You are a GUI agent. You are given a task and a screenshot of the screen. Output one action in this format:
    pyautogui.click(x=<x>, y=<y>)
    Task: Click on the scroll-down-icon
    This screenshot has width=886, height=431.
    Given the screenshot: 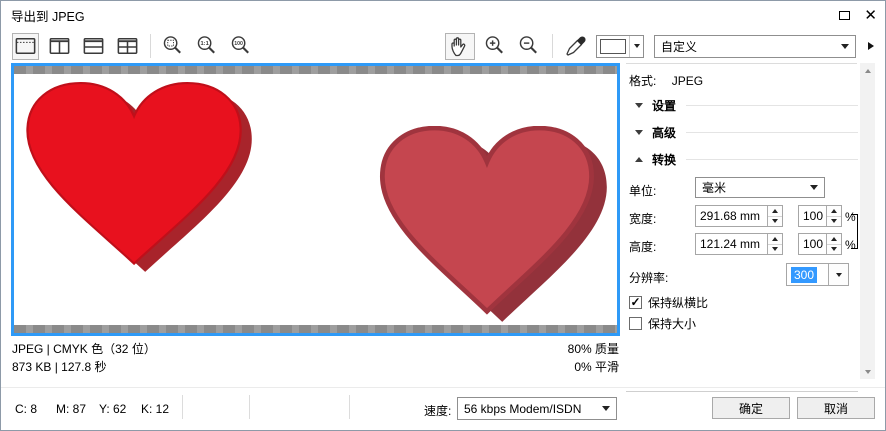 What is the action you would take?
    pyautogui.click(x=867, y=371)
    